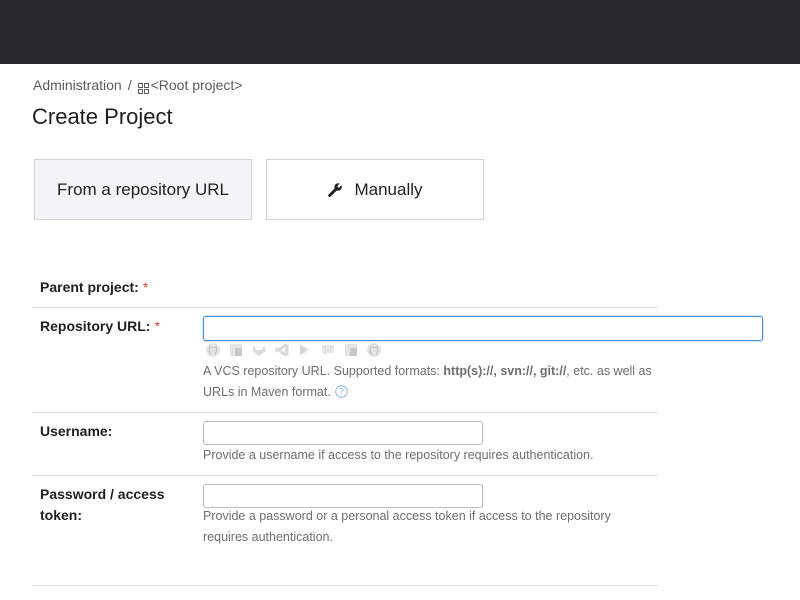 The width and height of the screenshot is (800, 600). I want to click on page-title: Create Project, so click(102, 116).